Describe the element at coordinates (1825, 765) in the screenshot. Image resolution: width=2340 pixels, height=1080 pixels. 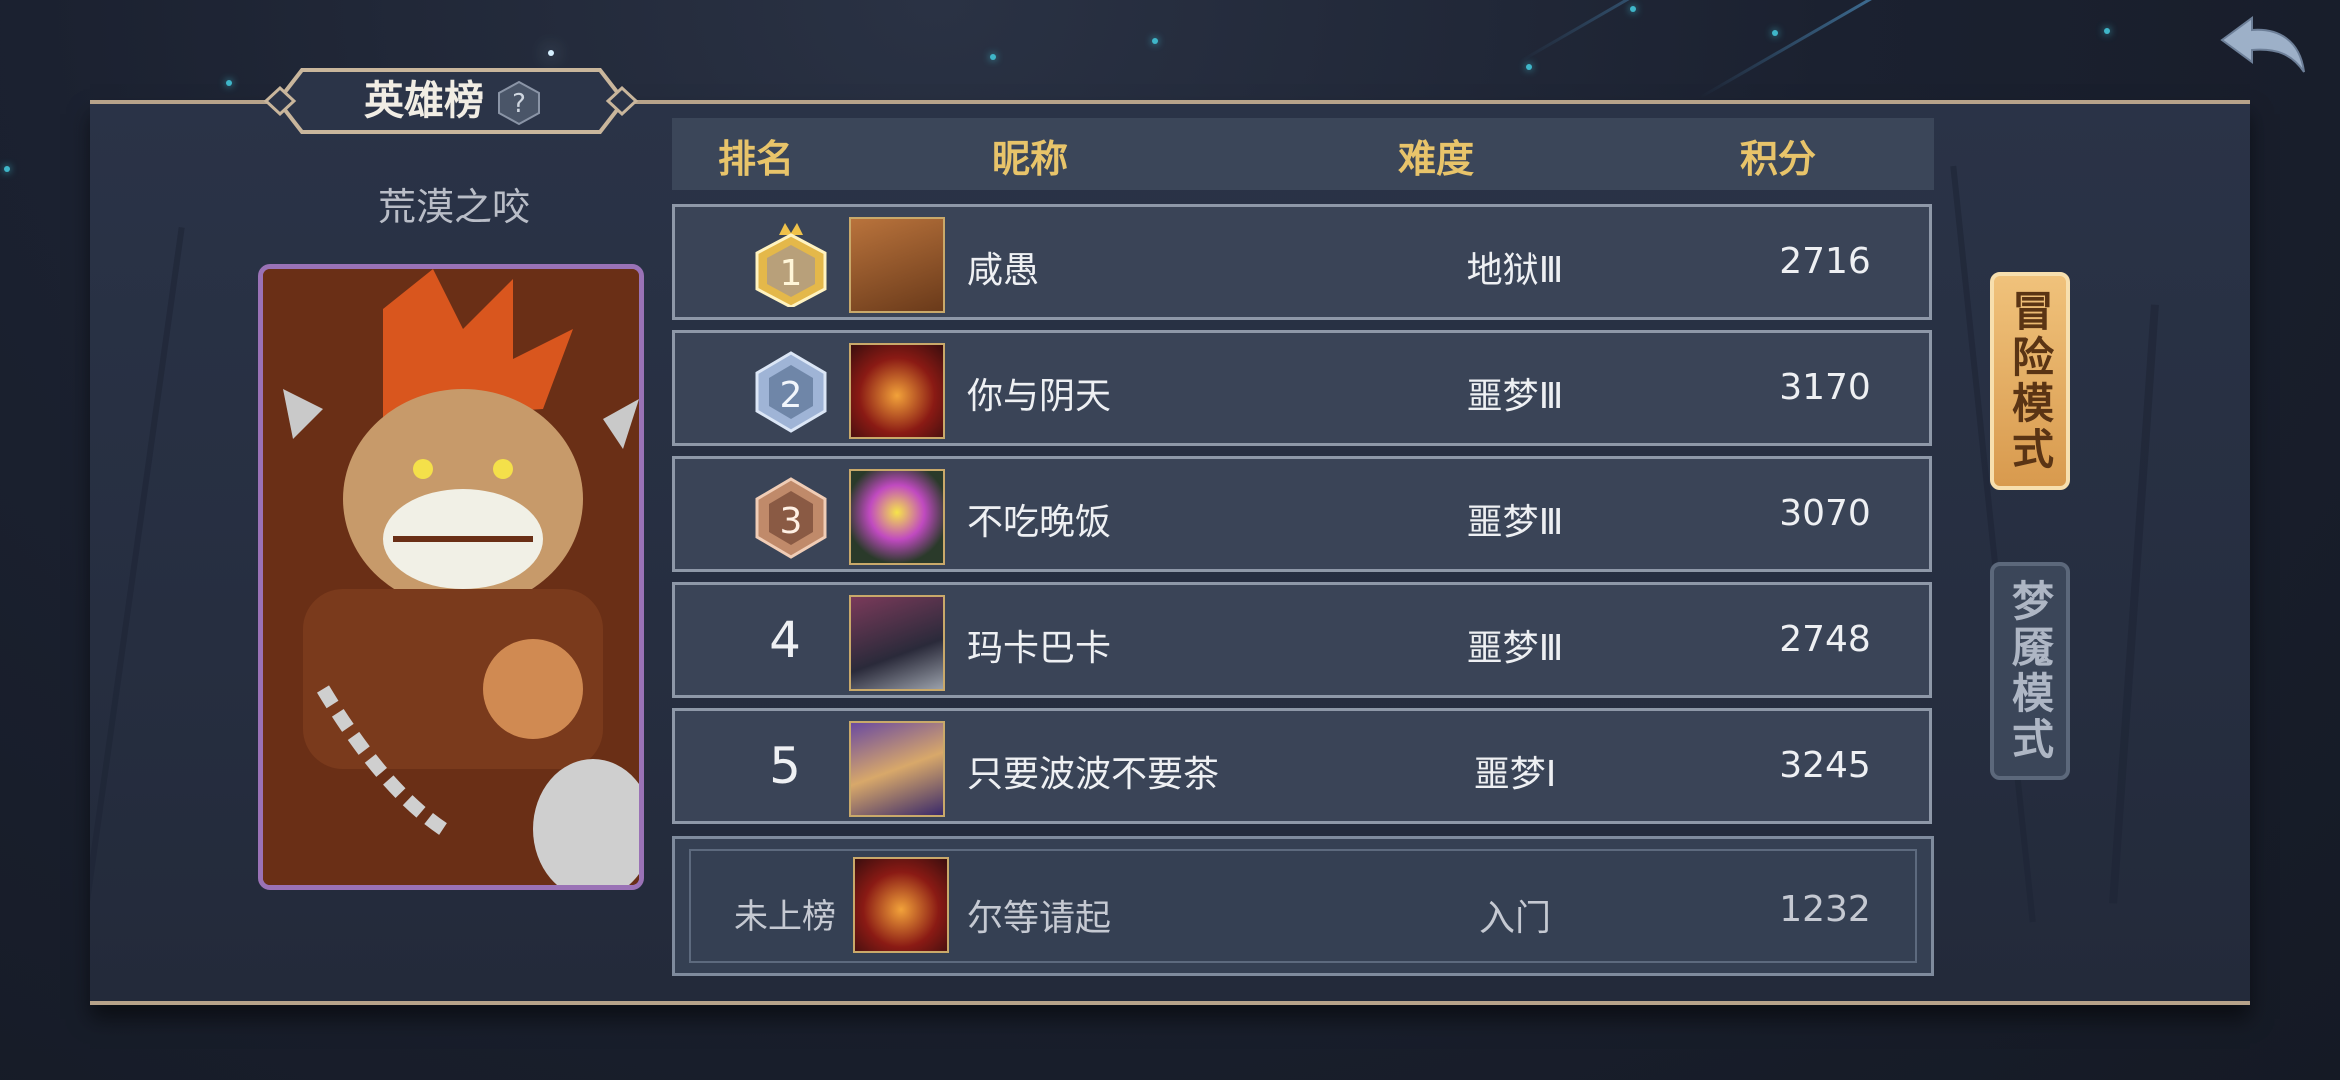
I see `player-score: 3245` at that location.